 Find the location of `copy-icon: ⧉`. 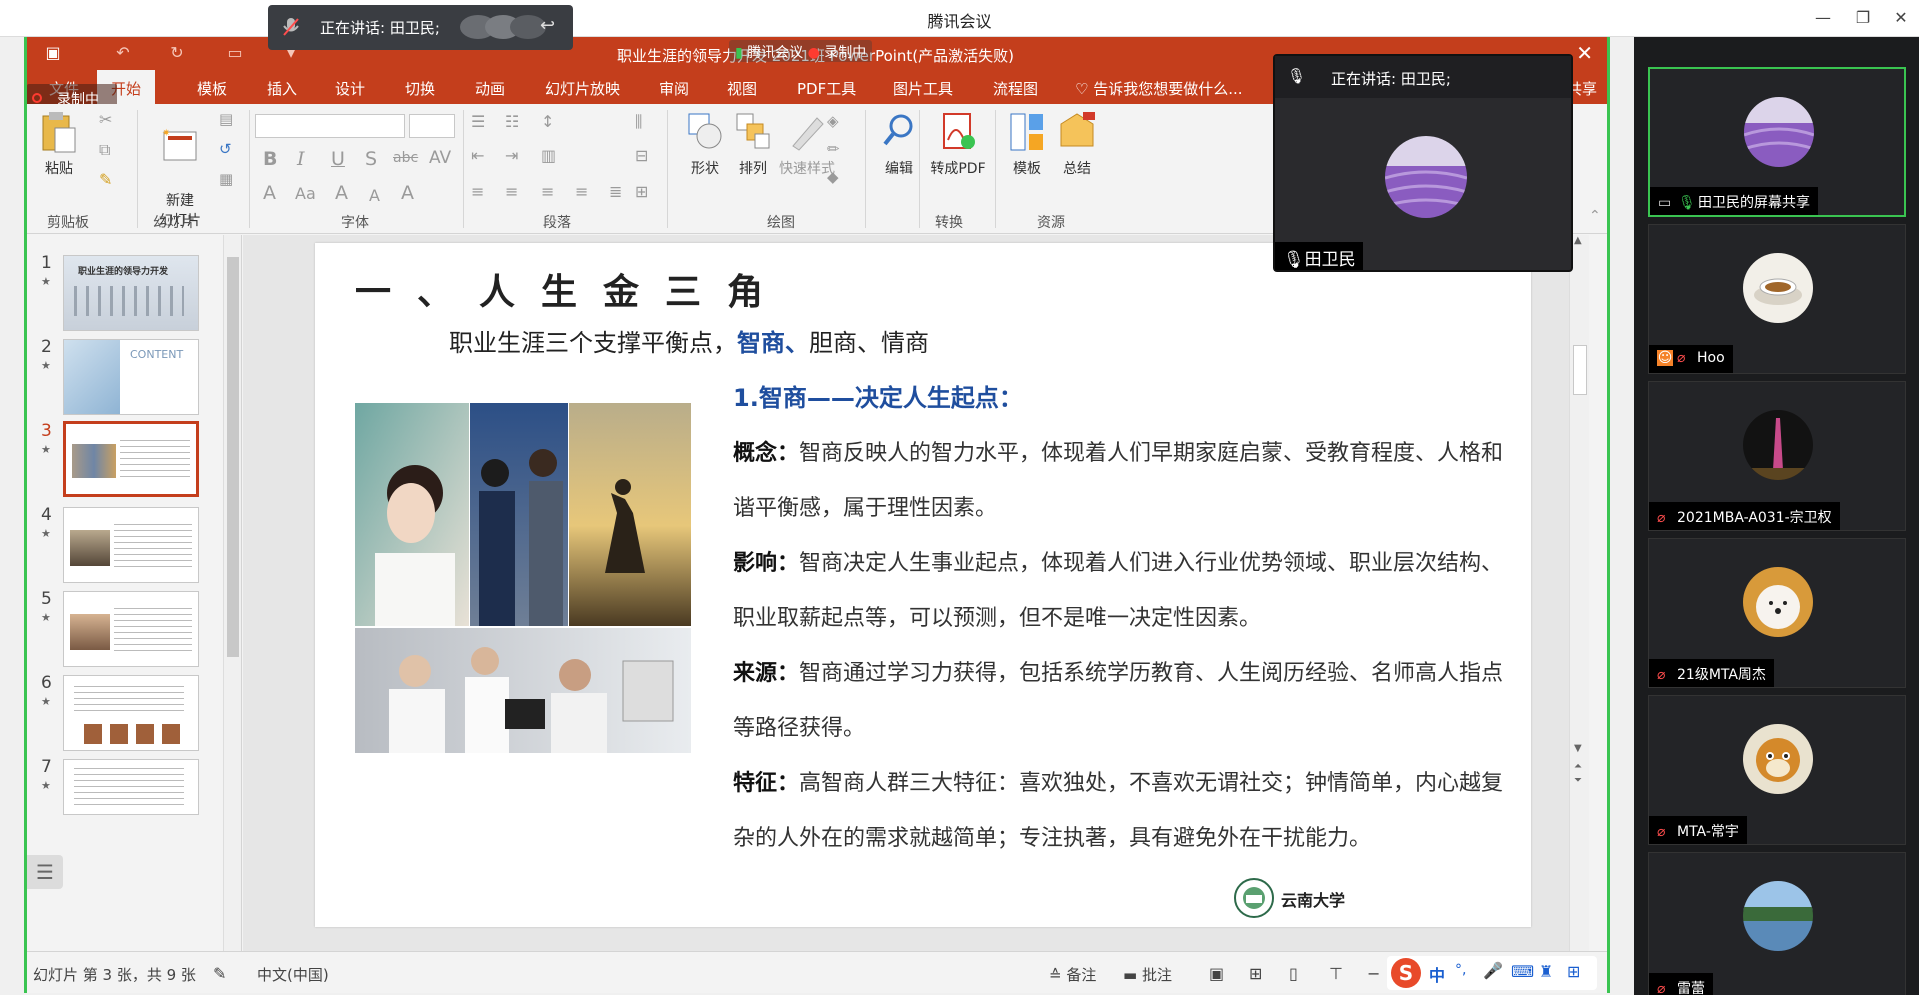

copy-icon: ⧉ is located at coordinates (104, 150).